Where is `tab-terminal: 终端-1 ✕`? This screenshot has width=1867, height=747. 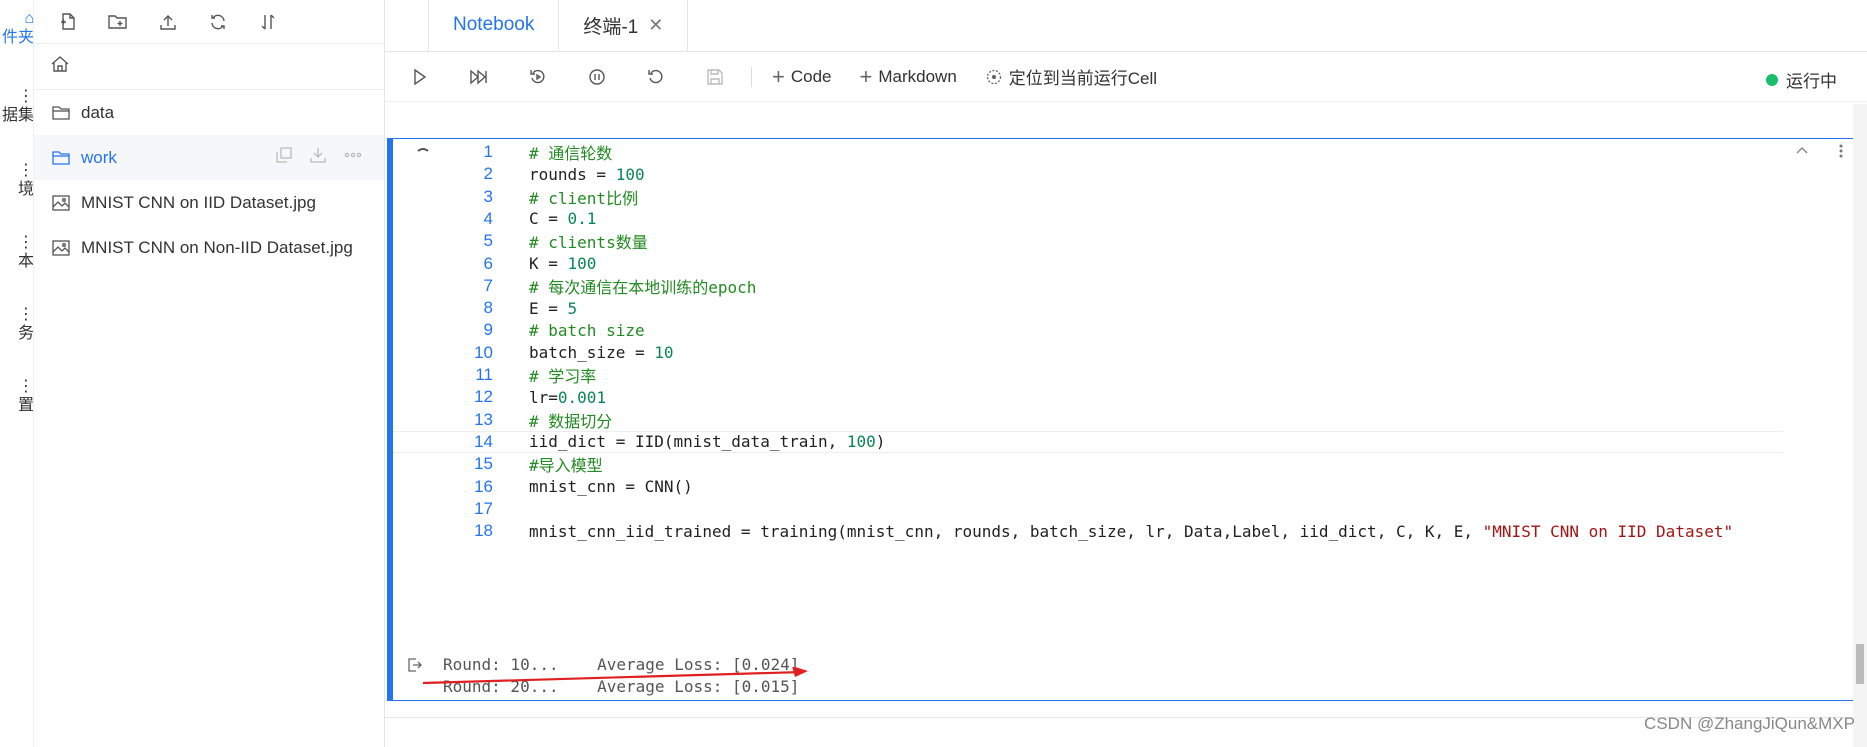
tab-terminal: 终端-1 ✕ is located at coordinates (623, 25).